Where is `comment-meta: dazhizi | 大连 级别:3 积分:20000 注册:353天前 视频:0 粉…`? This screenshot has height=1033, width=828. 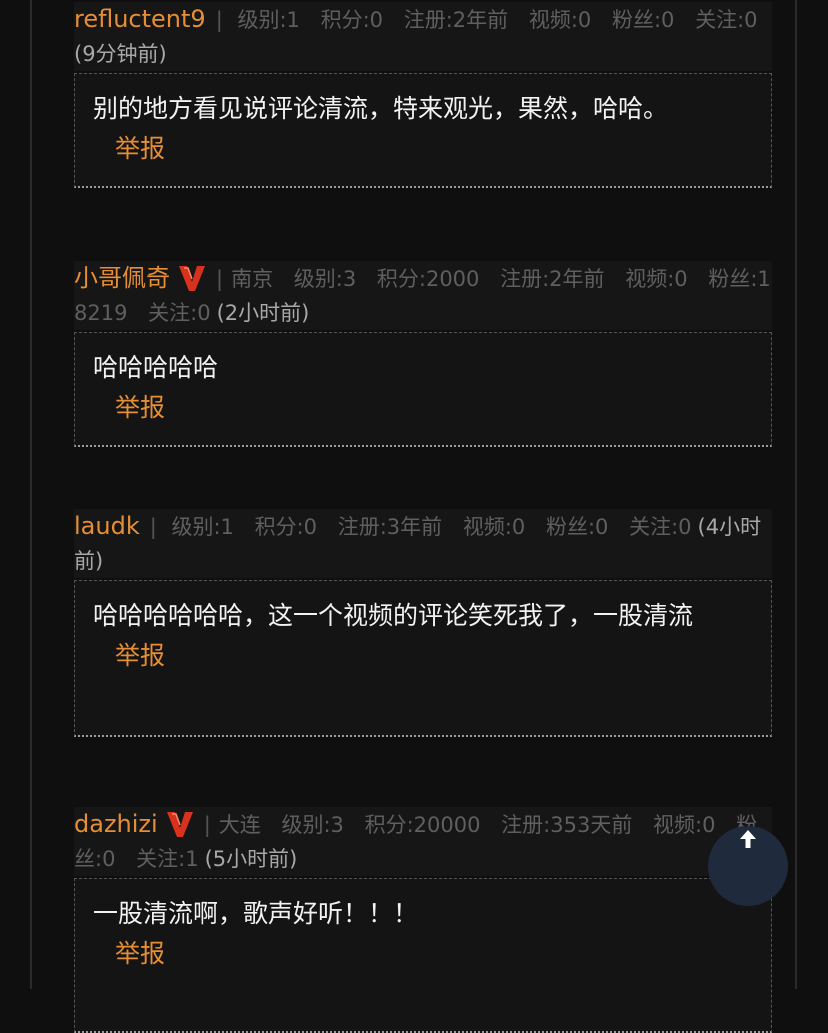
comment-meta: dazhizi | 大连 级别:3 积分:20000 注册:353天前 视频:0 粉… is located at coordinates (423, 841).